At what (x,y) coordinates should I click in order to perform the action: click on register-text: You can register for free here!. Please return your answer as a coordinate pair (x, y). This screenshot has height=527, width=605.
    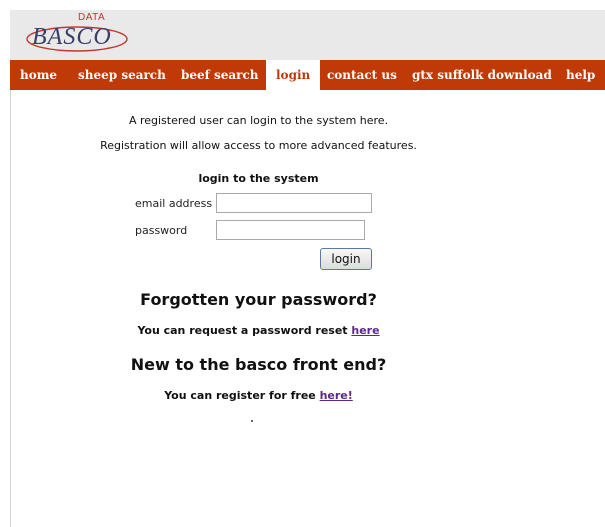
    Looking at the image, I should click on (258, 395).